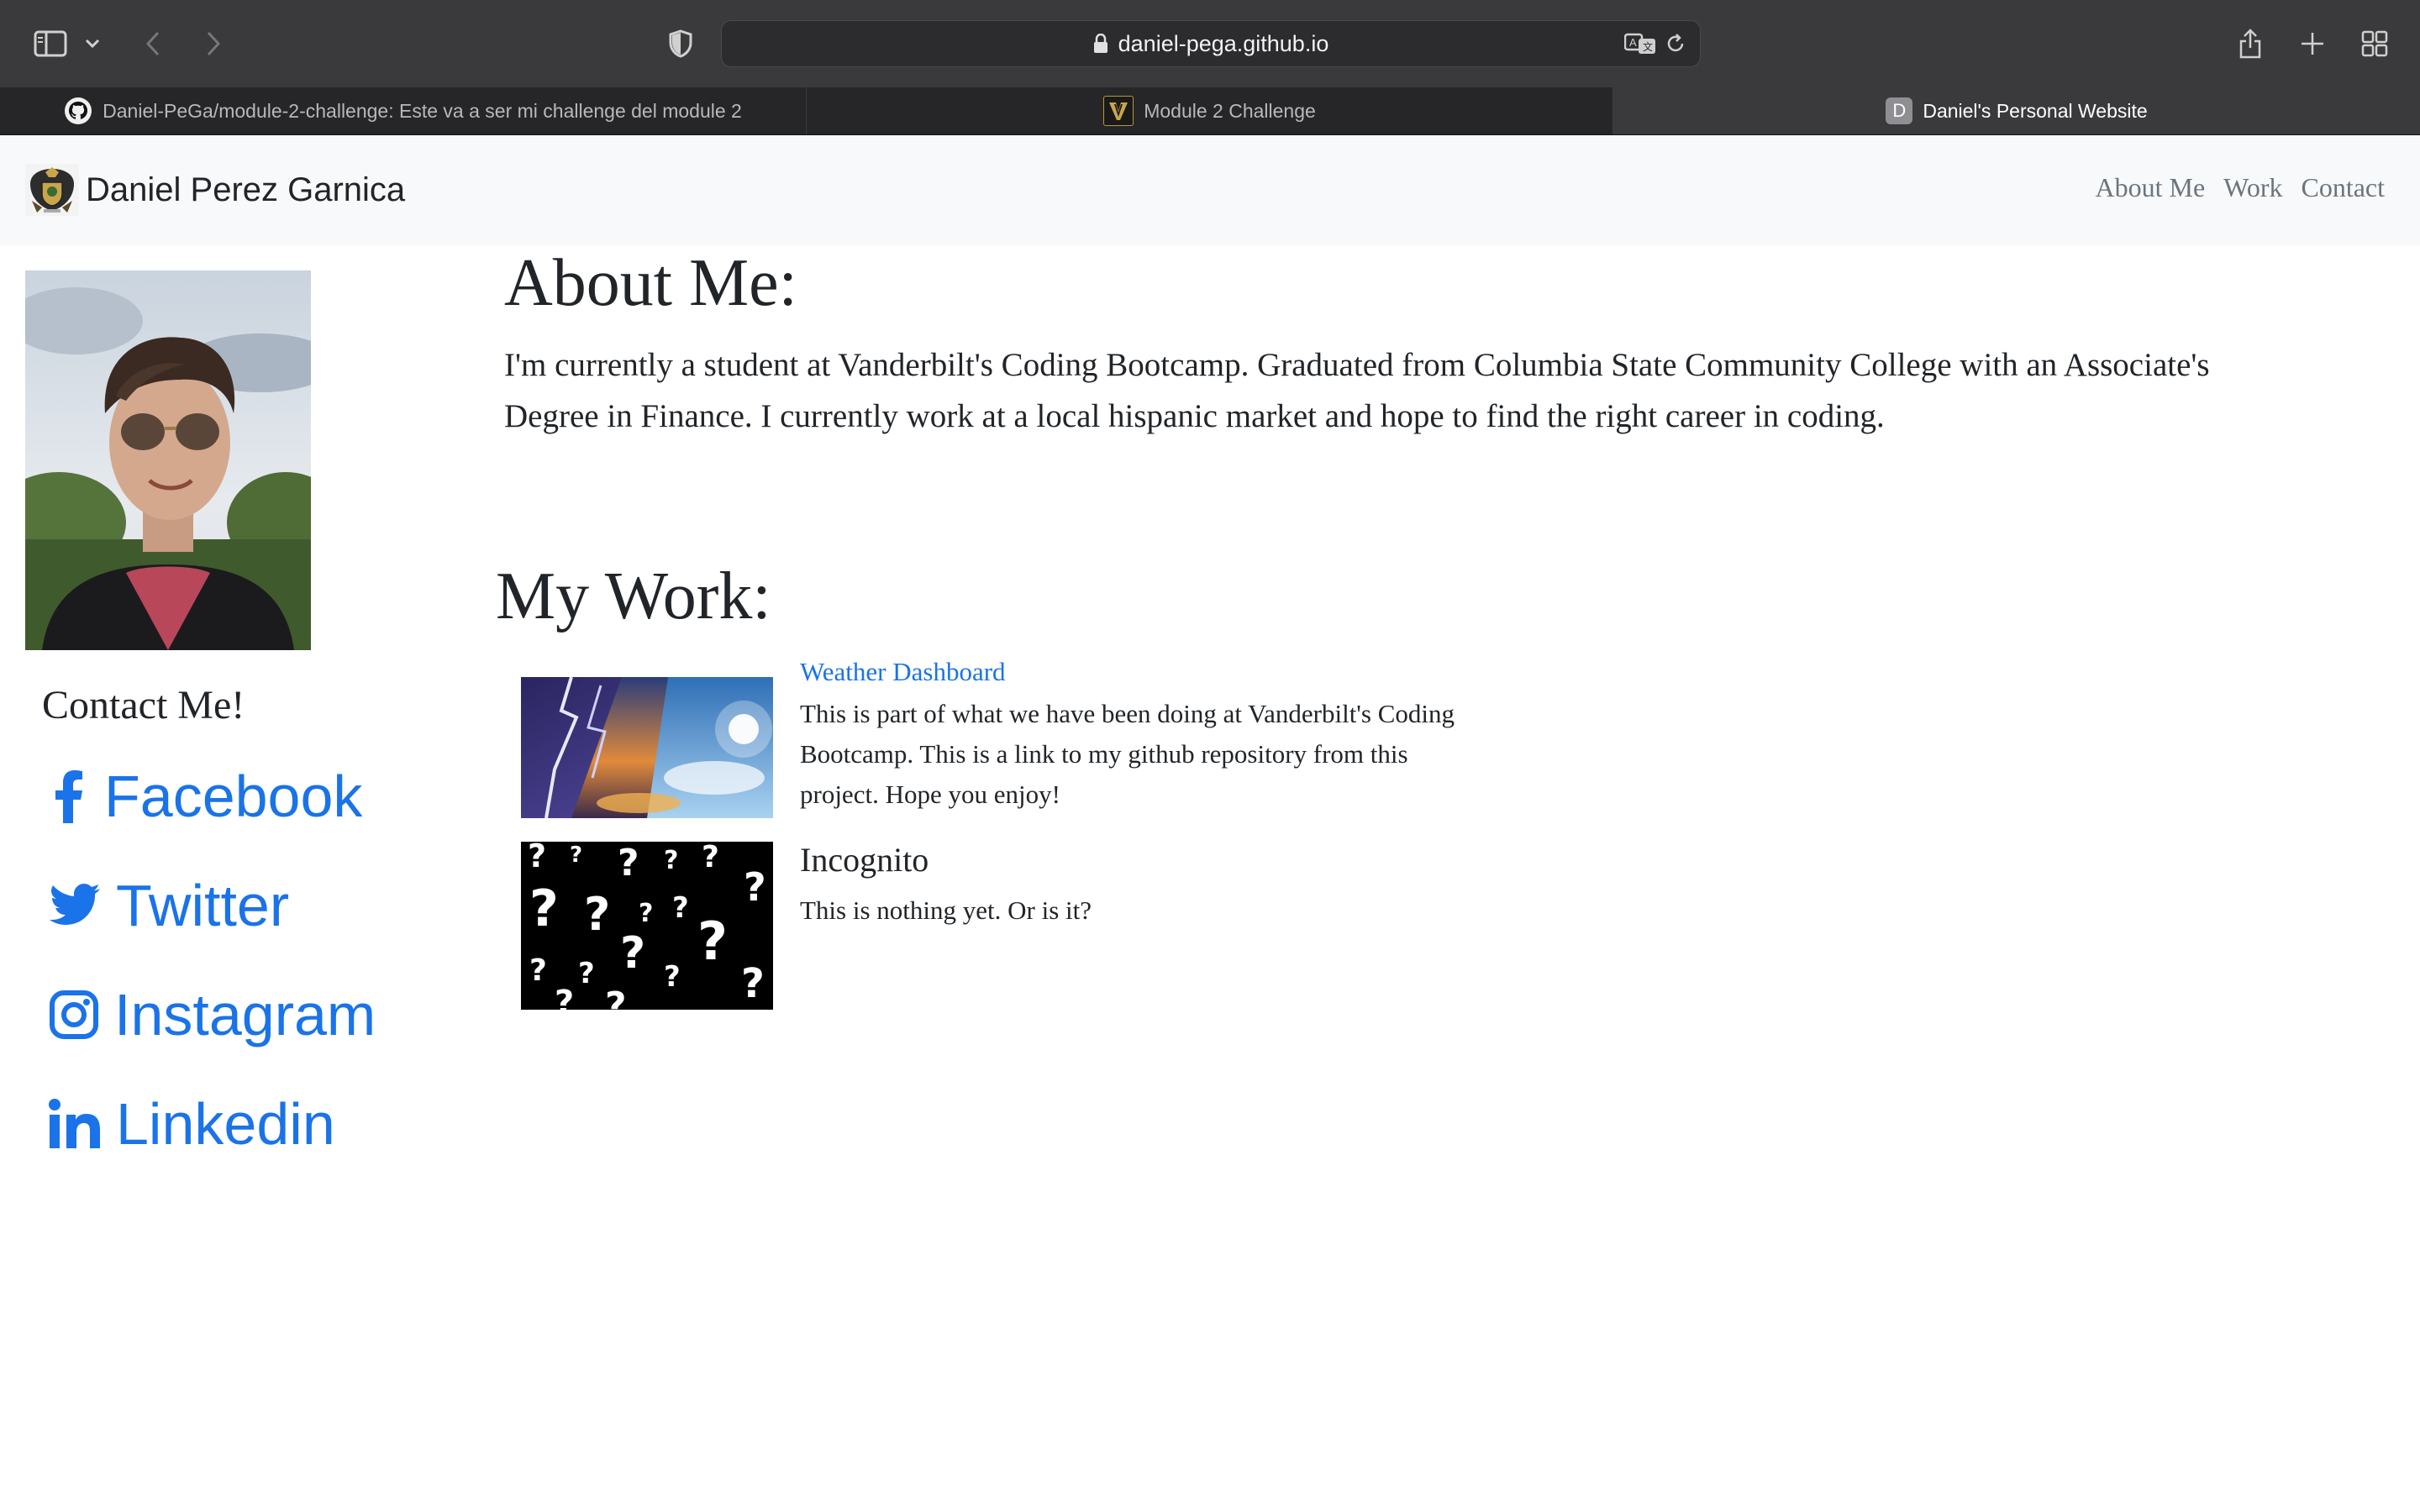 The height and width of the screenshot is (1512, 2420). I want to click on nav-links: About Me Work Contact, so click(2240, 187).